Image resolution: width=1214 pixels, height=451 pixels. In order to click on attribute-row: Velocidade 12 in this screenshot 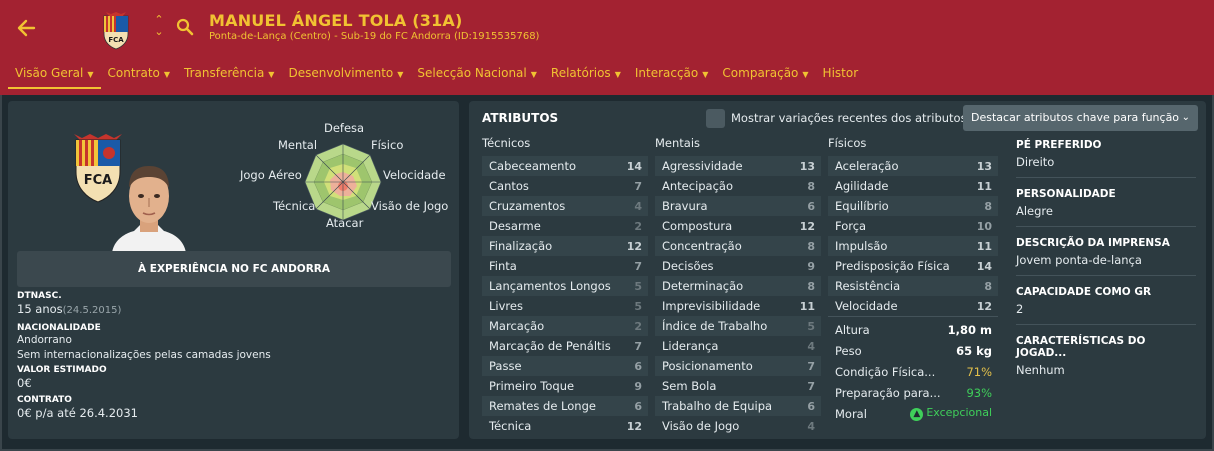, I will do `click(913, 306)`.